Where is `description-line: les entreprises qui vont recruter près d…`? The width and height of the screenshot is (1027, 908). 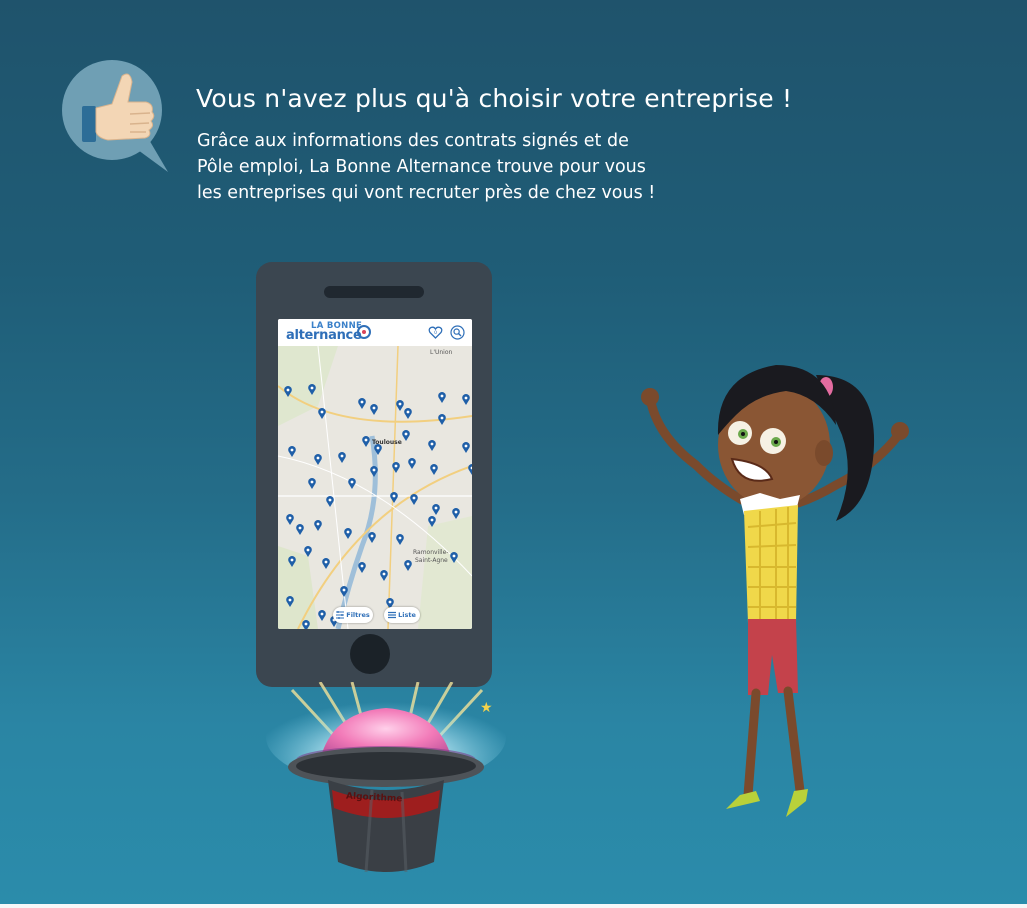 description-line: les entreprises qui vont recruter près d… is located at coordinates (426, 193).